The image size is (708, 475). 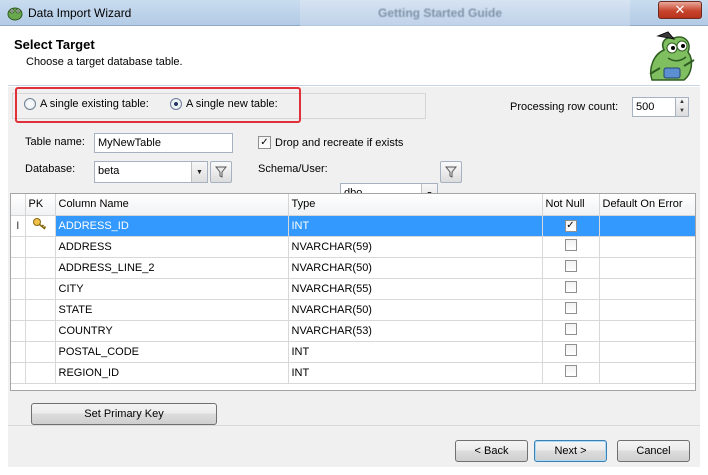 What do you see at coordinates (151, 172) in the screenshot?
I see `database-select: beta ▼` at bounding box center [151, 172].